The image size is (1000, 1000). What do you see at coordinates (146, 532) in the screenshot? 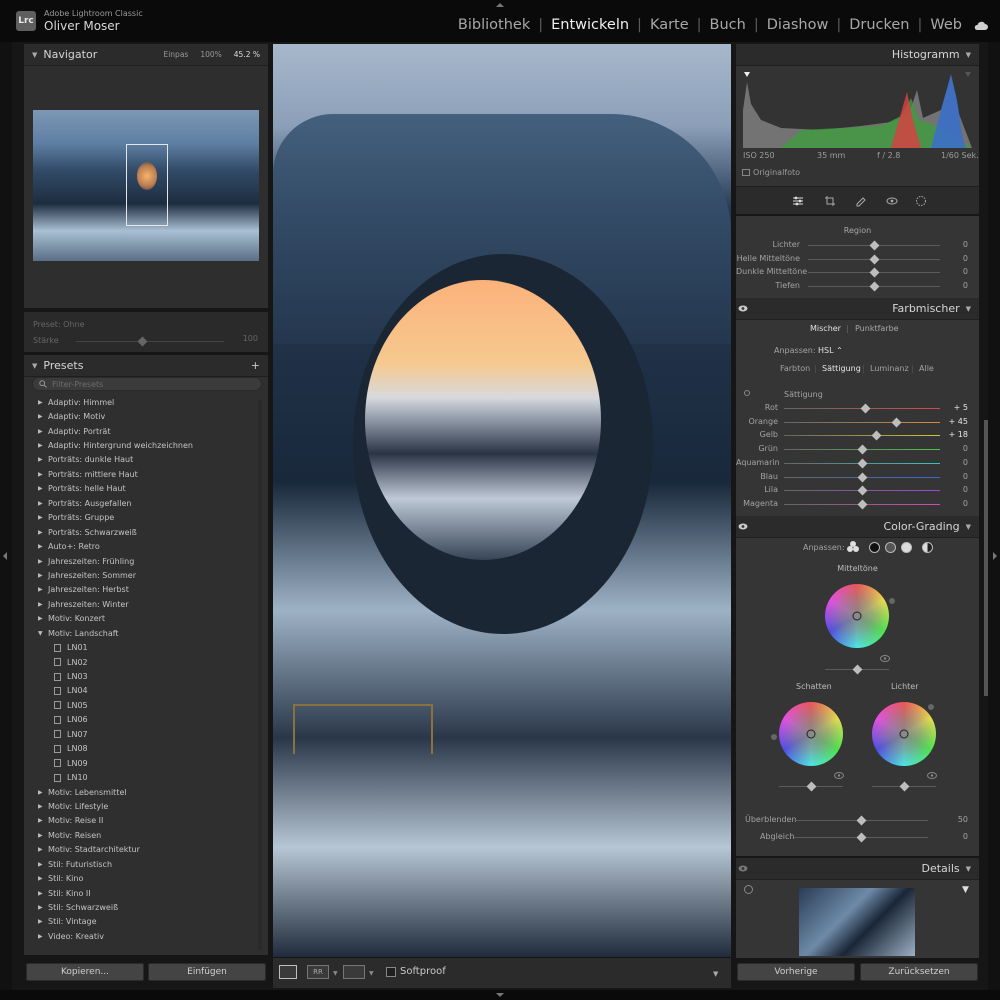
I see `preset-group: ▶ Porträts: Schwarzweiß` at bounding box center [146, 532].